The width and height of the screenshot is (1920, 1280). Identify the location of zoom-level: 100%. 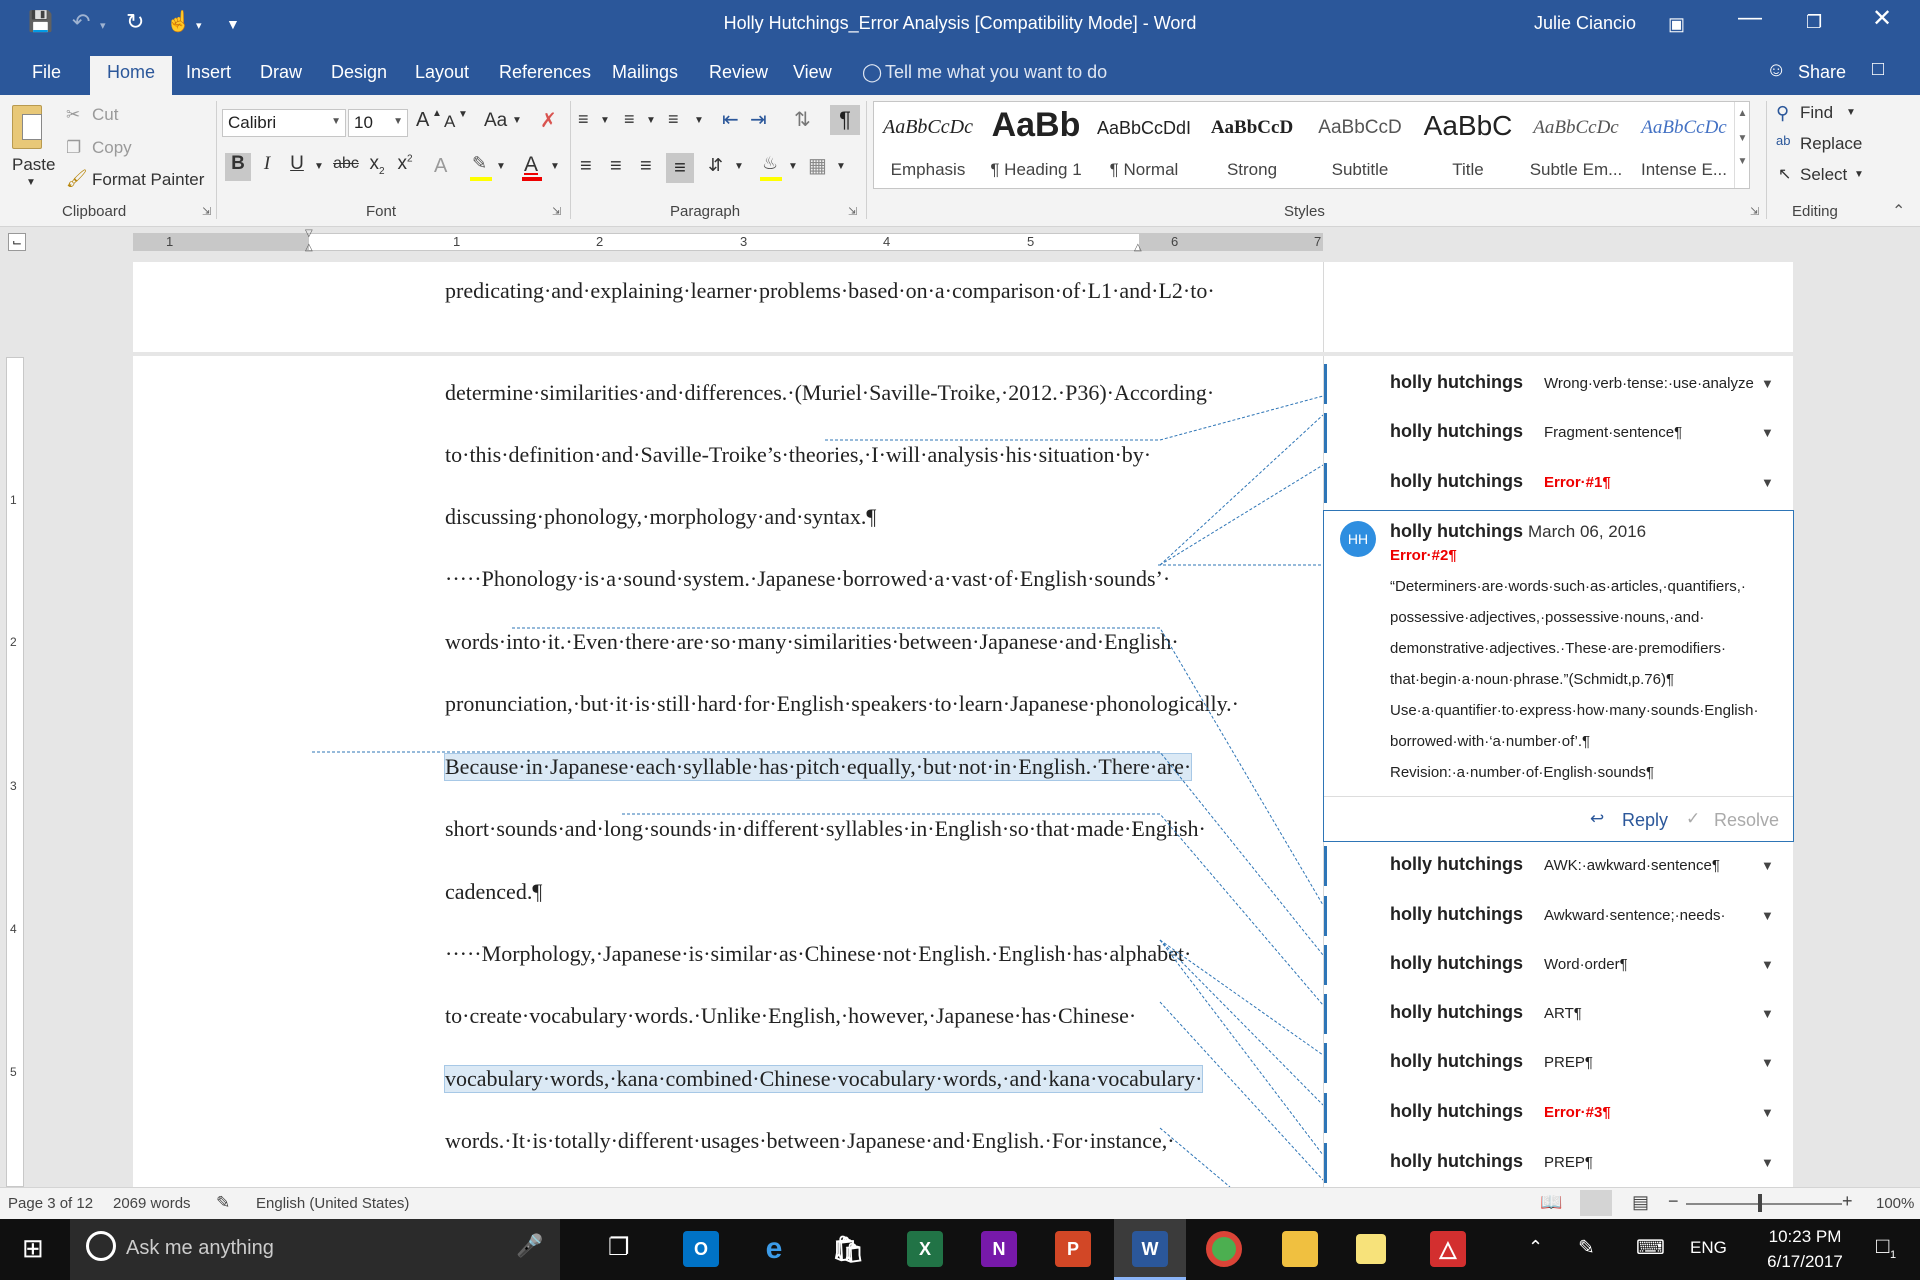
(1895, 1203).